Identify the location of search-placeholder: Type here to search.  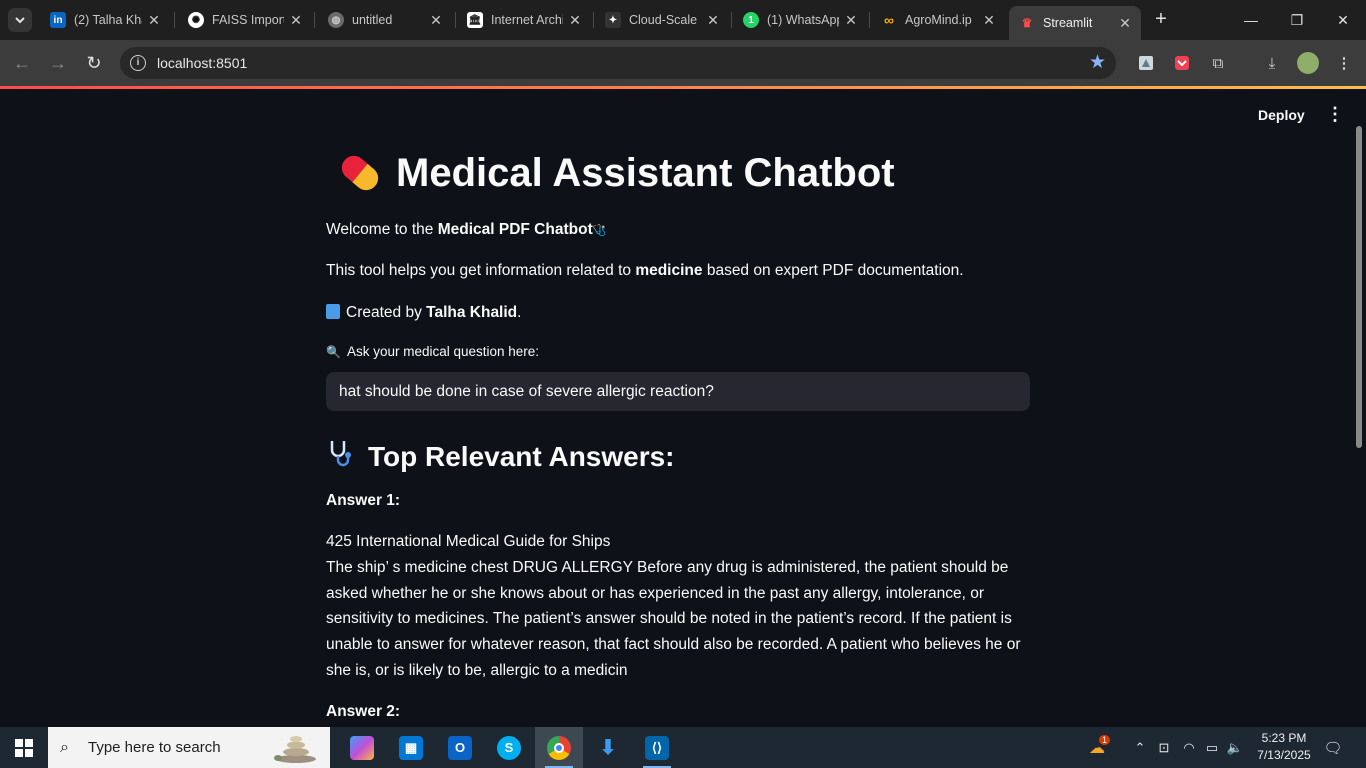
(154, 747).